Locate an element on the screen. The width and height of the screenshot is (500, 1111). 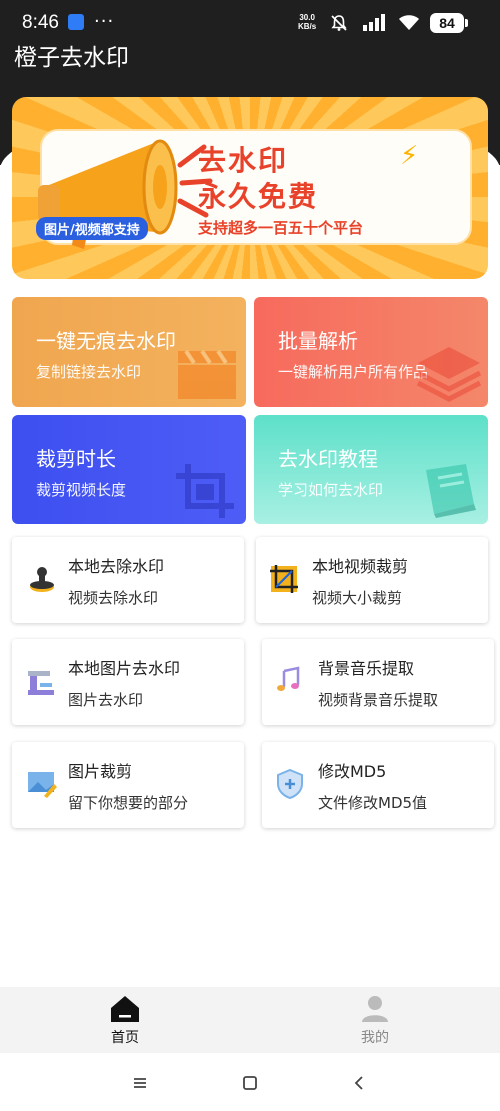
network-speed: 30.0 KB/s is located at coordinates (307, 22).